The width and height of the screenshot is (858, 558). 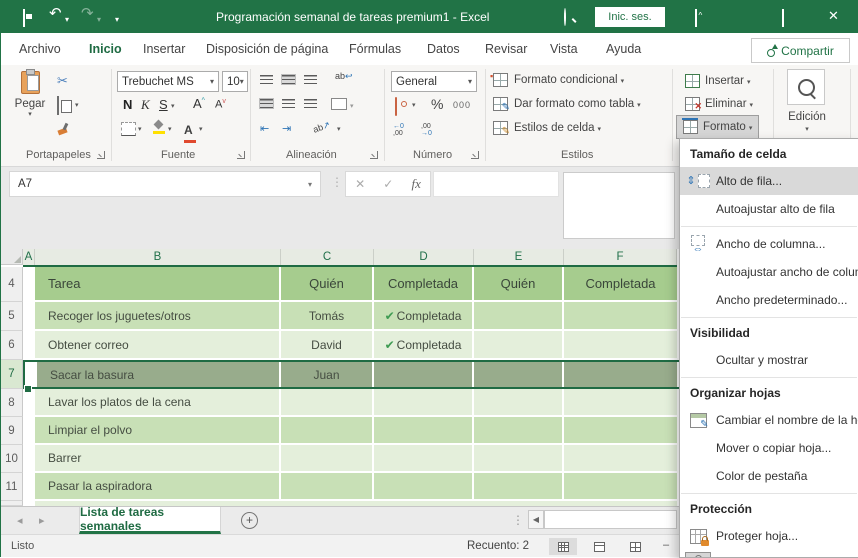 I want to click on row-header-8: 8, so click(x=12, y=403).